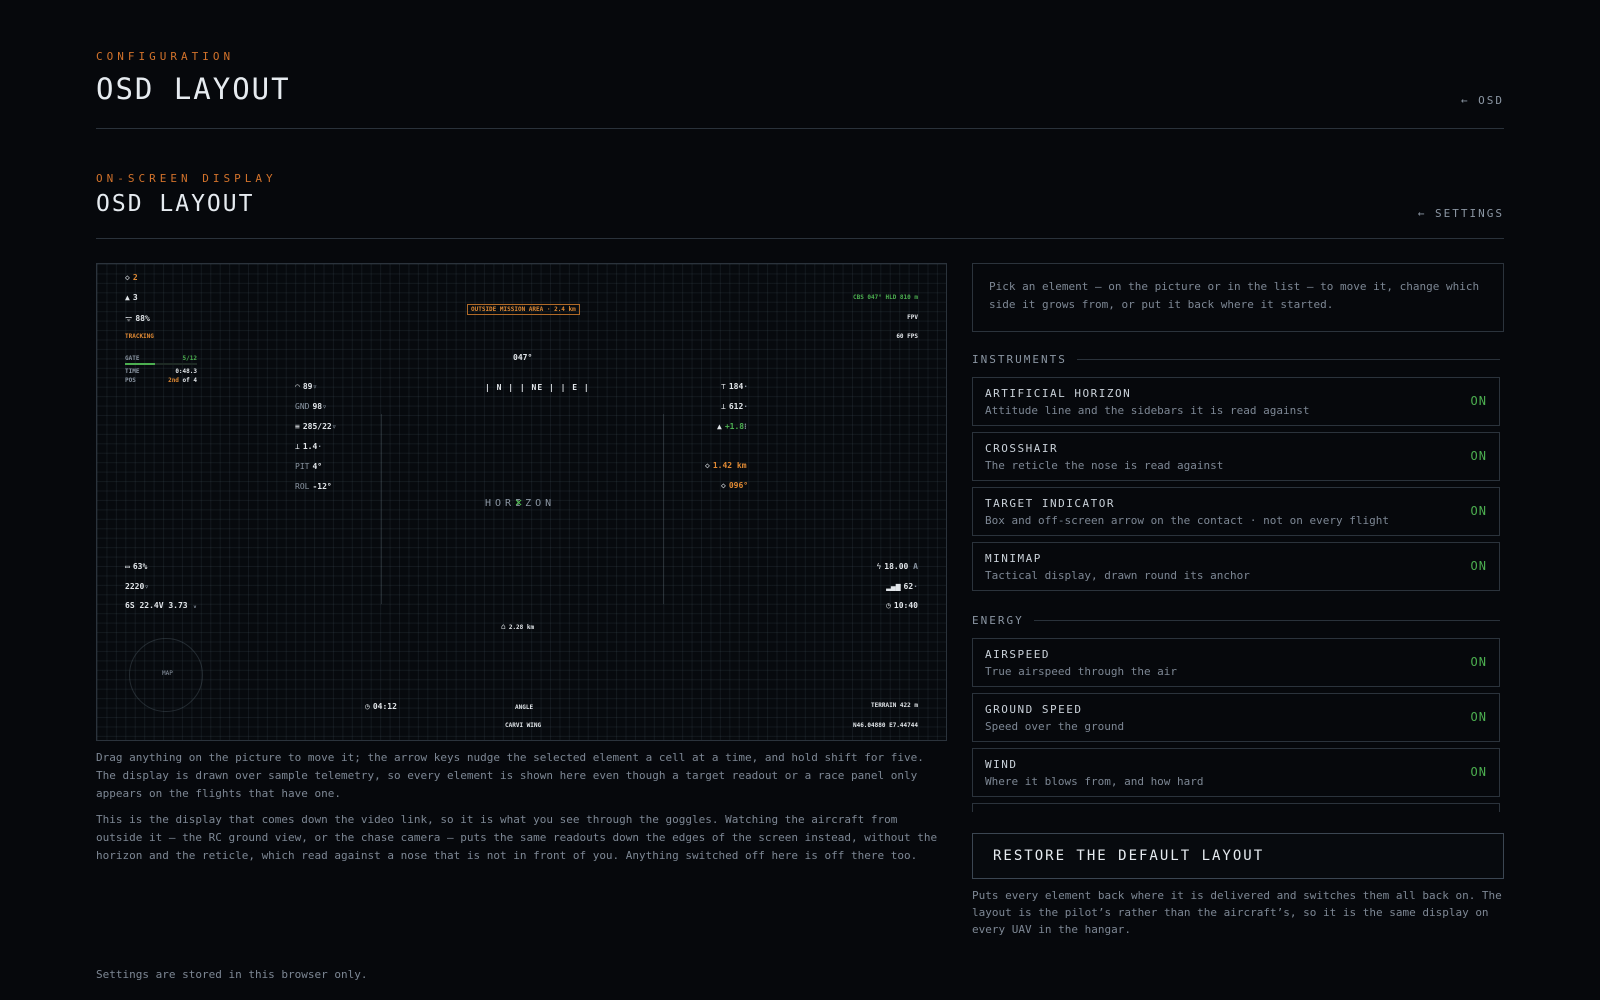 This screenshot has height=1000, width=1600. I want to click on osd-target-distance: ◇ 1.42 km, so click(726, 465).